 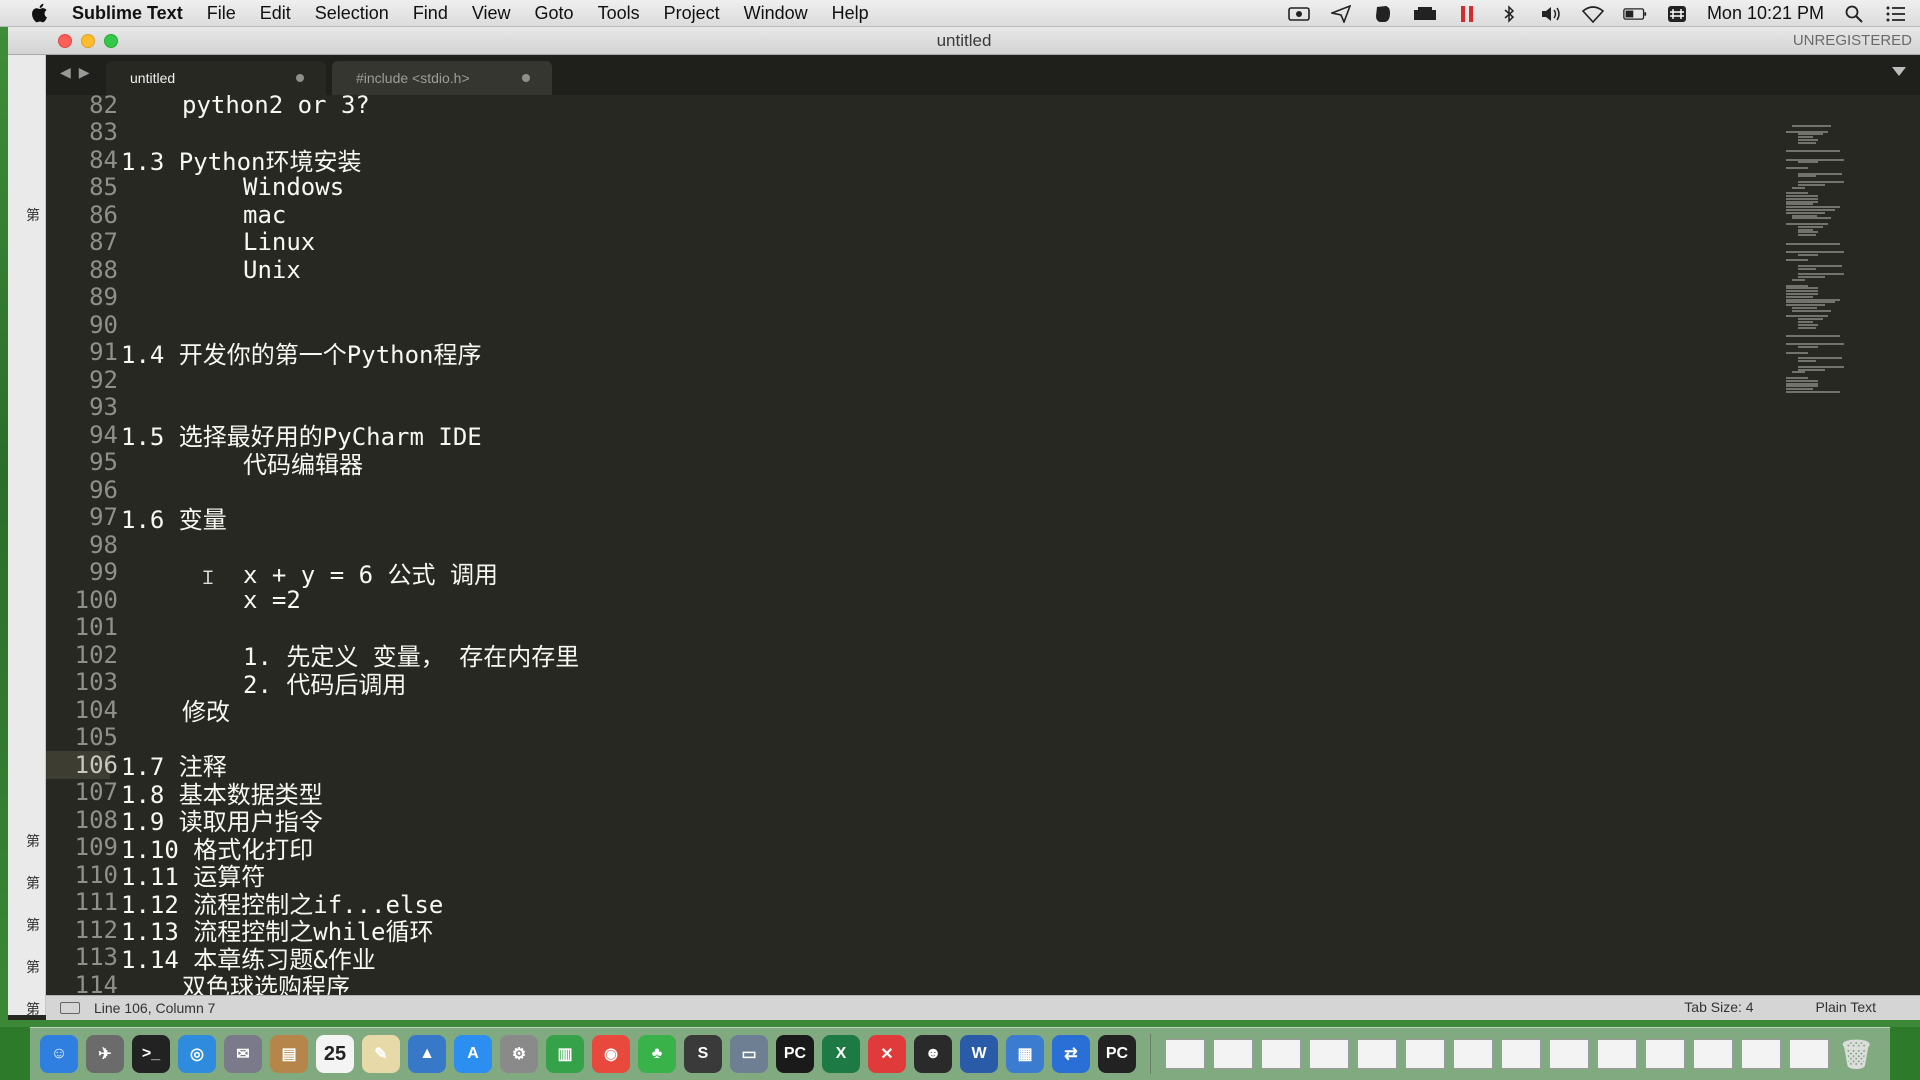 I want to click on wifi-icon, so click(x=1593, y=14).